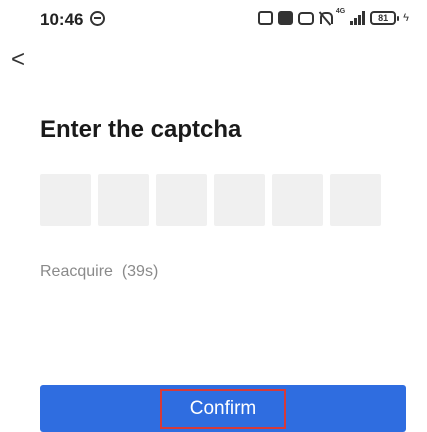 The image size is (427, 432). I want to click on back-button: <, so click(18, 60).